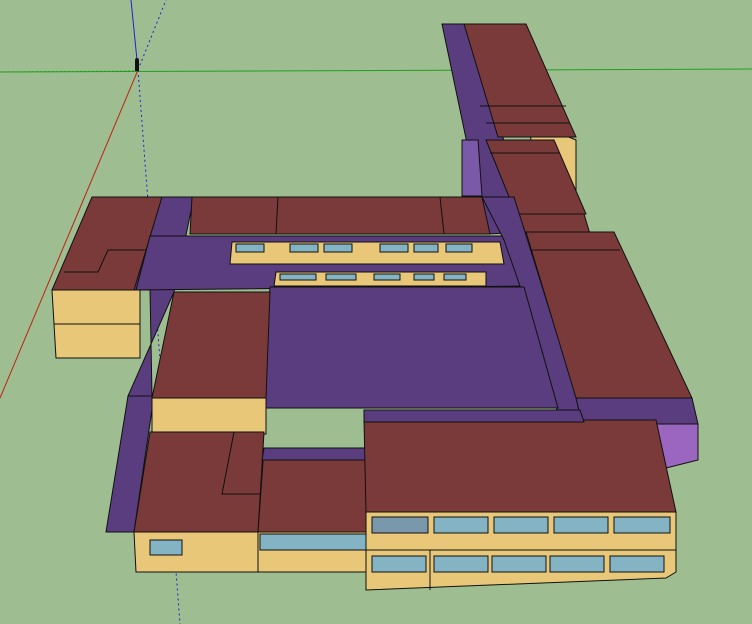 The height and width of the screenshot is (624, 752). I want to click on south-block-roof, so click(520, 466).